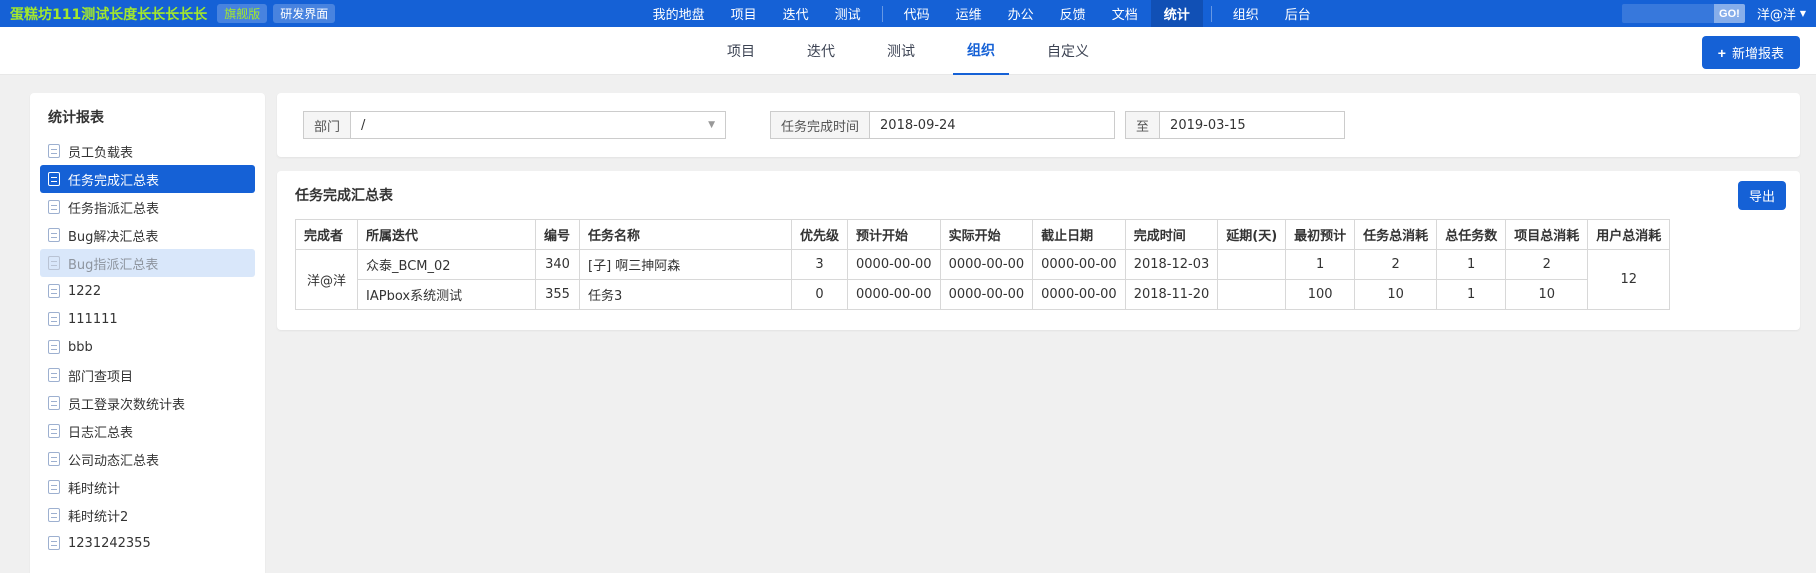  Describe the element at coordinates (1396, 264) in the screenshot. I see `task-consumed-cell: 2` at that location.